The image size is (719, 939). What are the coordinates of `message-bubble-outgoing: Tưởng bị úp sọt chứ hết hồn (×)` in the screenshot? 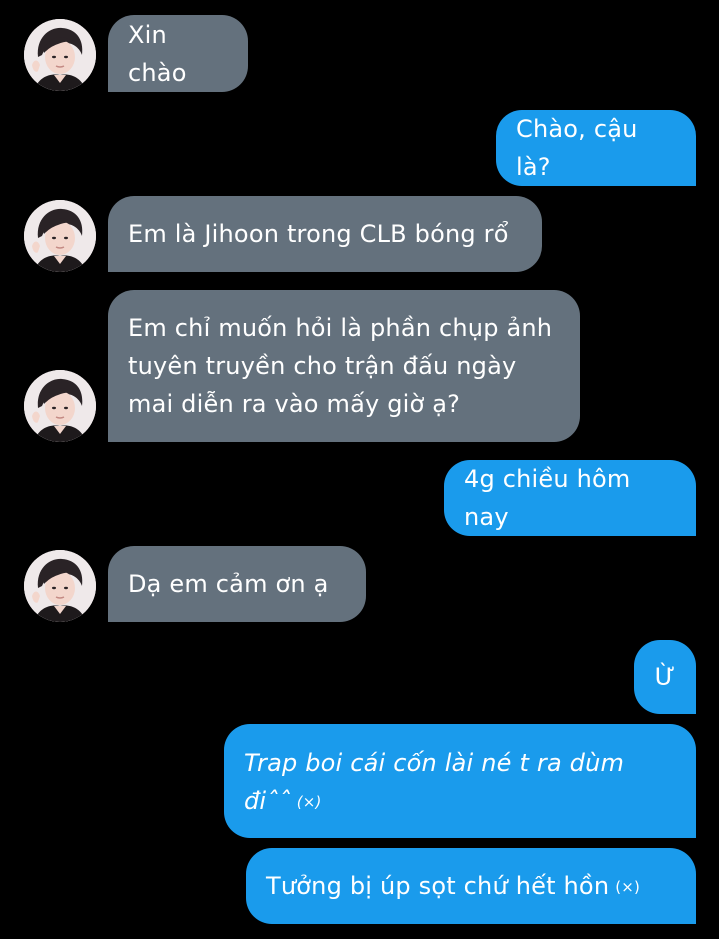 It's located at (471, 886).